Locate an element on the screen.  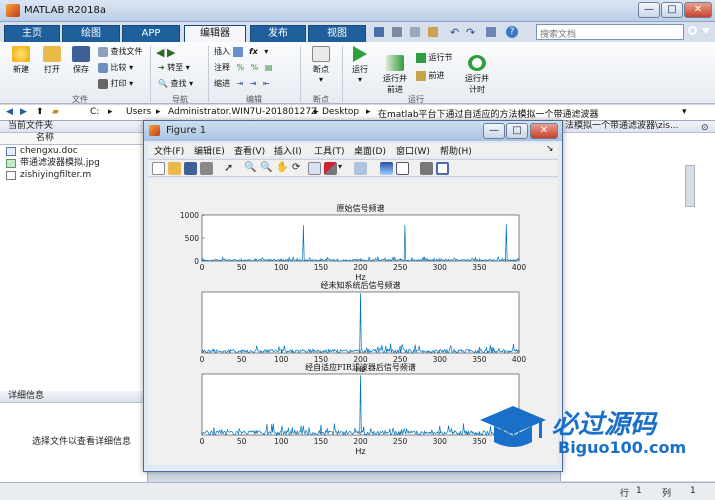
find-files-button: 查找文件 is located at coordinates (120, 51).